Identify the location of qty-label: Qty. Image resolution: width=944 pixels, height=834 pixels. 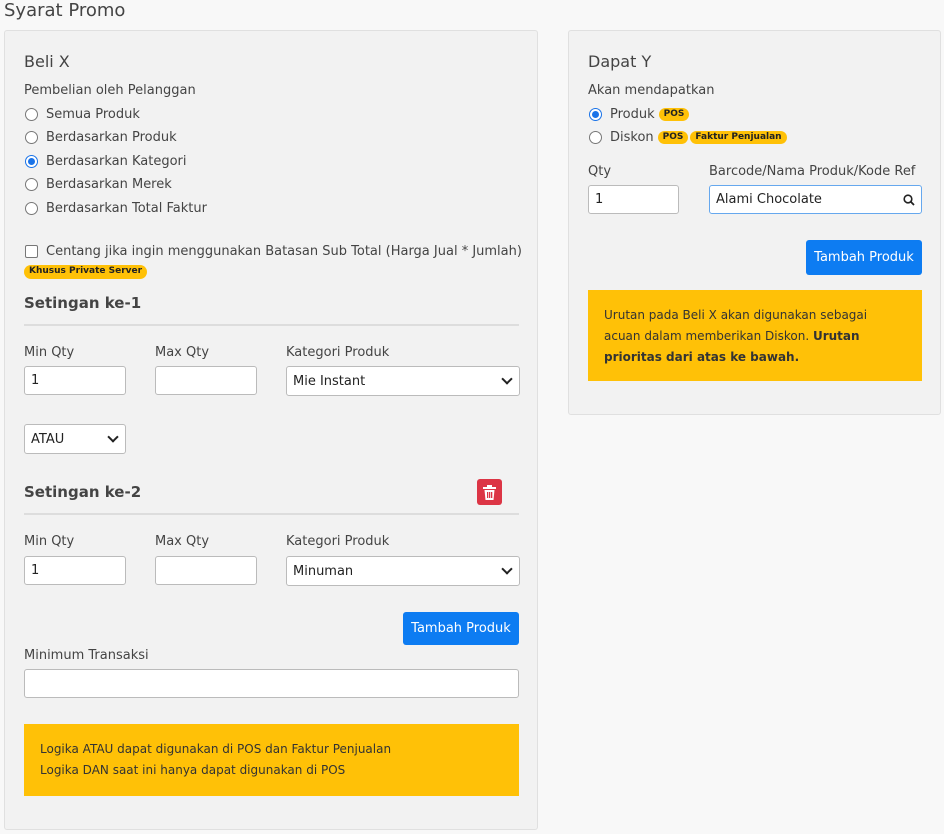
(600, 171).